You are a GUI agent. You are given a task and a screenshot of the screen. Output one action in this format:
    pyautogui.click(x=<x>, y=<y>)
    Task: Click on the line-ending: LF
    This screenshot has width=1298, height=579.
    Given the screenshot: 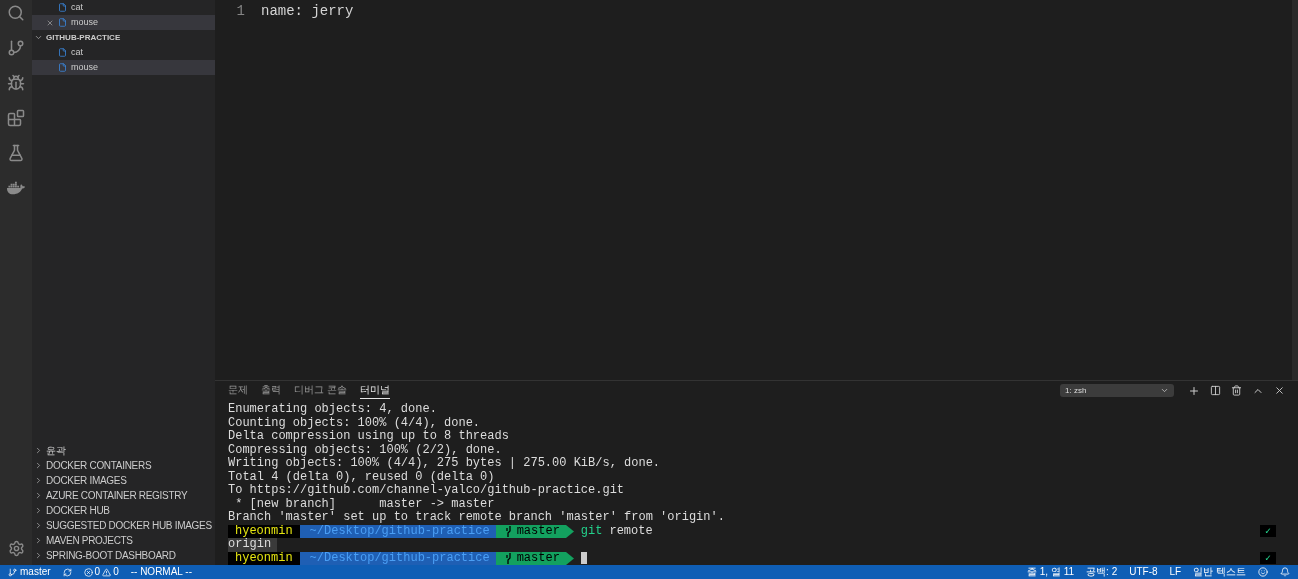 What is the action you would take?
    pyautogui.click(x=1175, y=572)
    